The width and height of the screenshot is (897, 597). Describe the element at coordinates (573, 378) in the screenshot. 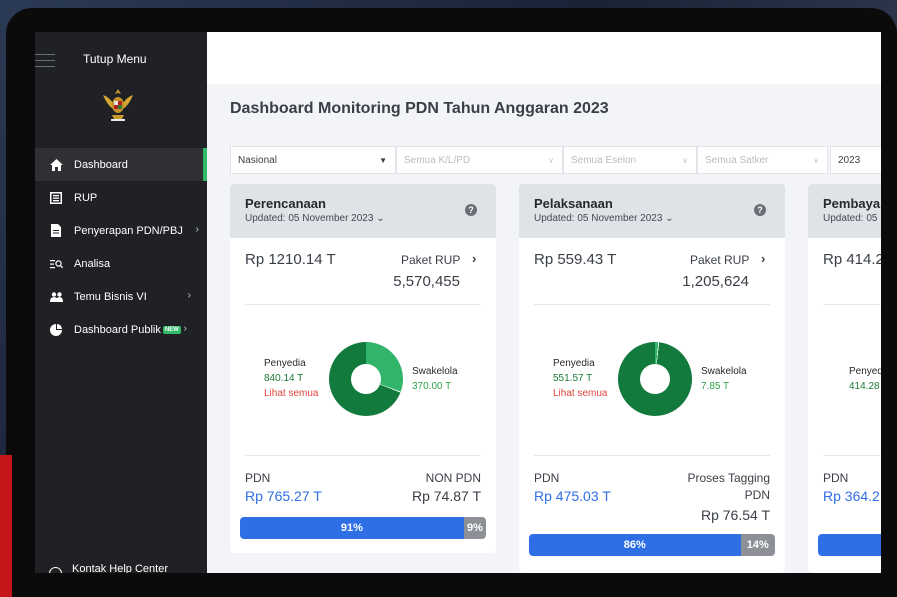

I see `penyedia-value: 551.57 T` at that location.